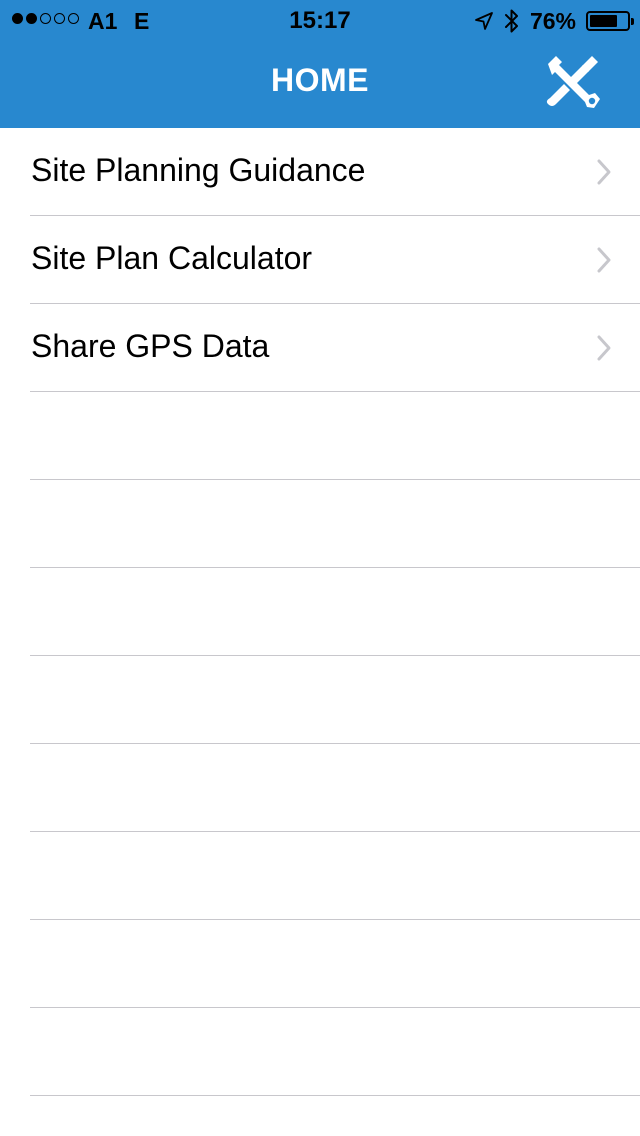  What do you see at coordinates (150, 346) in the screenshot?
I see `list-item-label: Share GPS Data` at bounding box center [150, 346].